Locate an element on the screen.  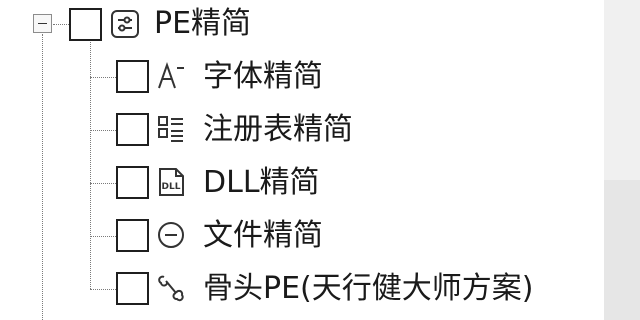
scrollbar-thumb is located at coordinates (622, 90).